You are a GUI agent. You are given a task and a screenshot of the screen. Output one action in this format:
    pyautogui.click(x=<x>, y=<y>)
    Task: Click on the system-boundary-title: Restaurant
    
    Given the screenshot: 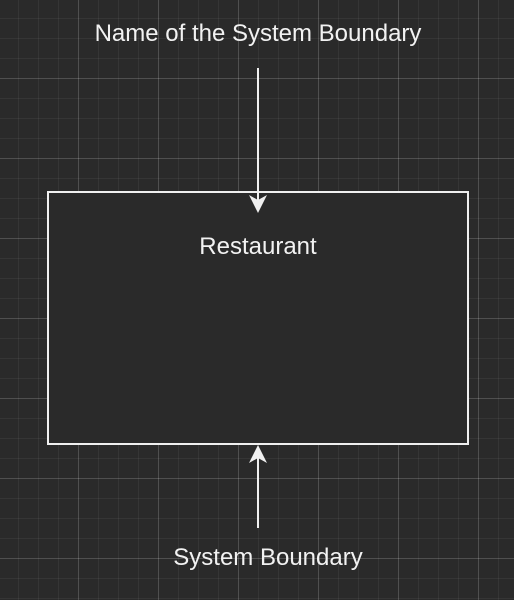 What is the action you would take?
    pyautogui.click(x=258, y=246)
    